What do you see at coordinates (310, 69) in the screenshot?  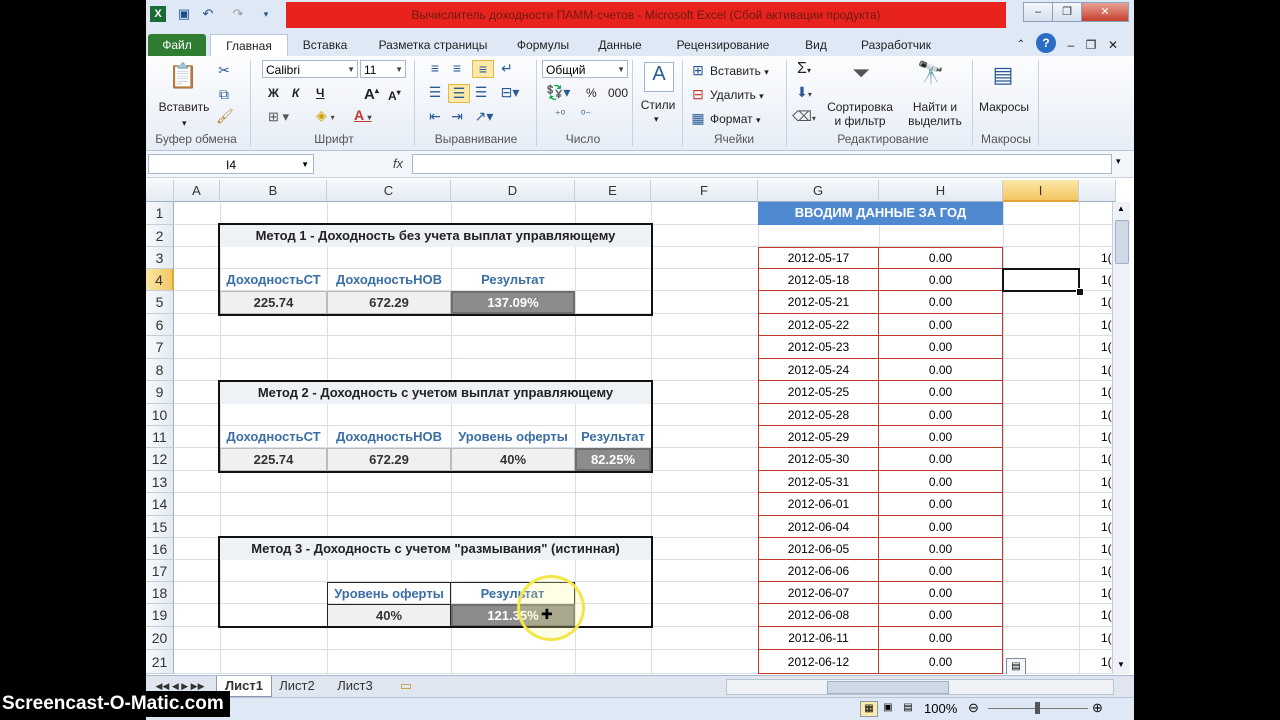 I see `font-name-combo: Calibri ▼` at bounding box center [310, 69].